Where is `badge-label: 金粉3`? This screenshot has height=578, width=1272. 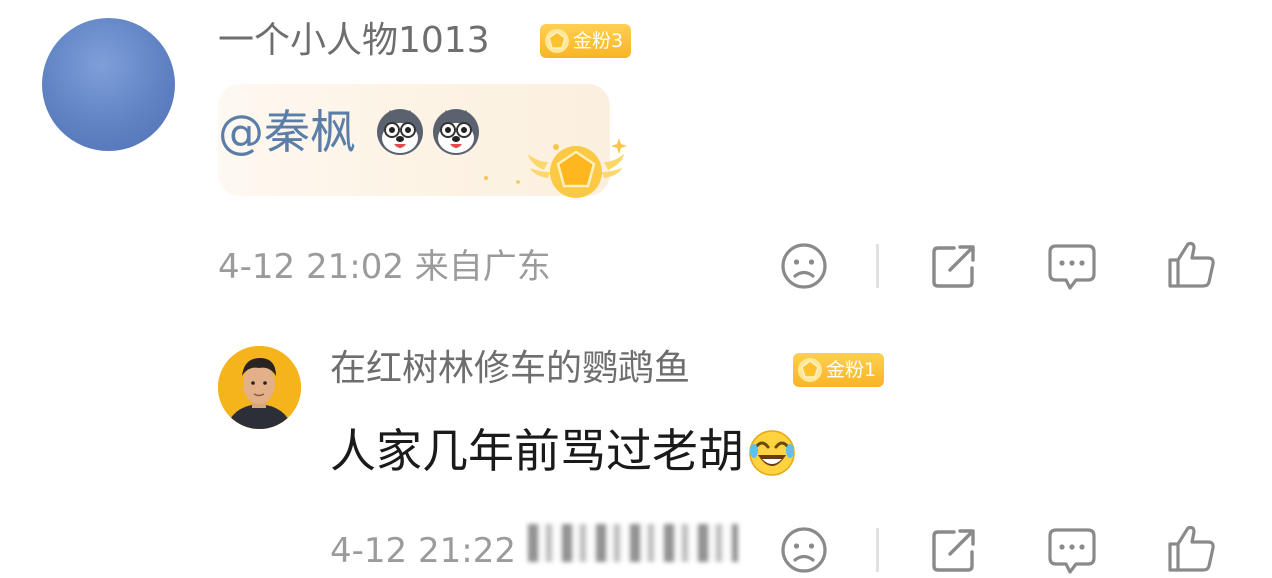 badge-label: 金粉3 is located at coordinates (598, 41).